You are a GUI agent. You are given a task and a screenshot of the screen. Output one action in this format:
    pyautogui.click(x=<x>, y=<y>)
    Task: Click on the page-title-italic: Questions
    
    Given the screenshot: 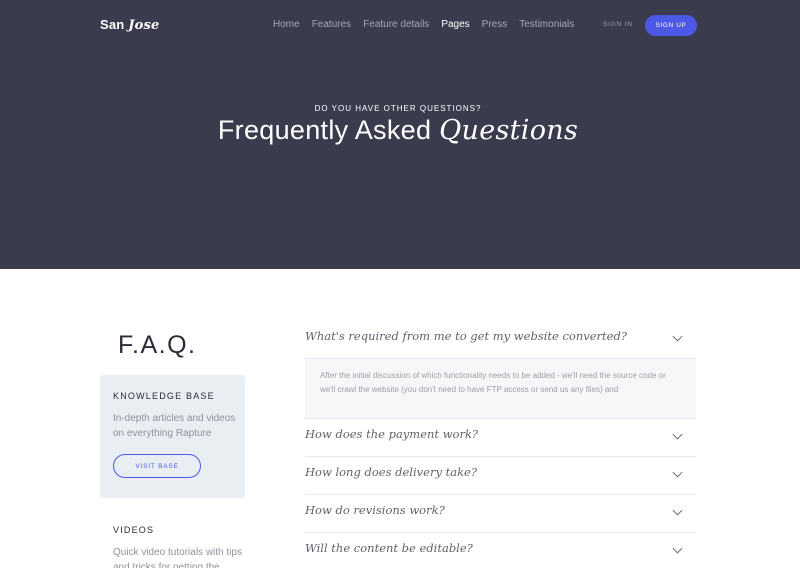 What is the action you would take?
    pyautogui.click(x=509, y=130)
    